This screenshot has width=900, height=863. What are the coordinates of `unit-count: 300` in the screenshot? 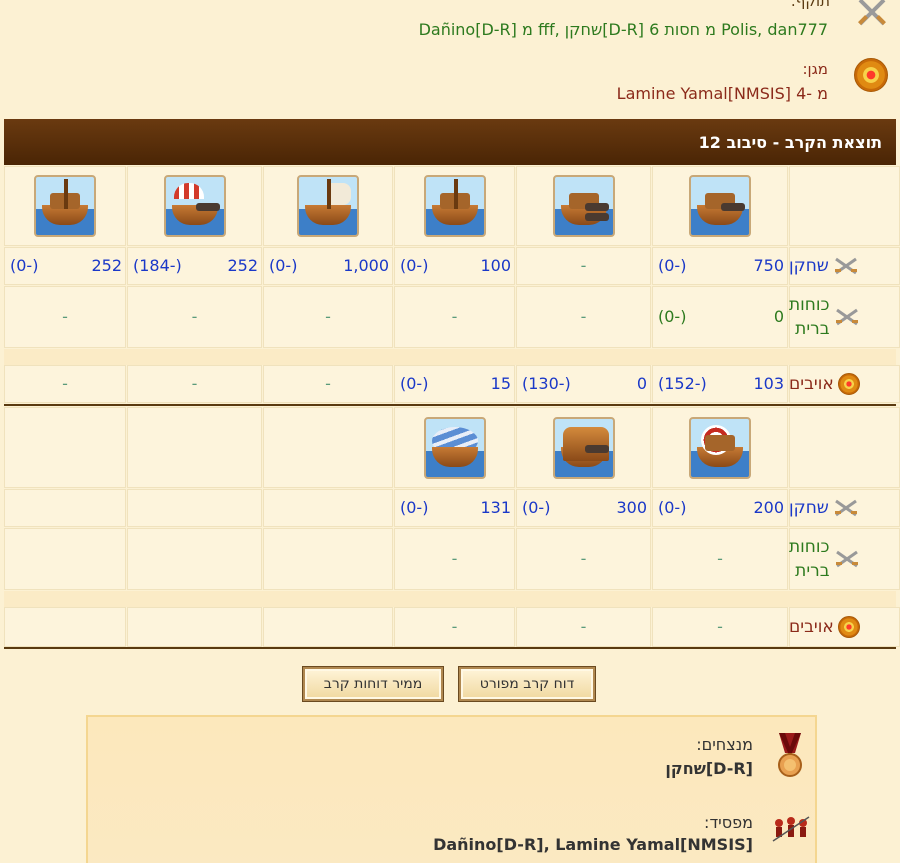 It's located at (631, 507).